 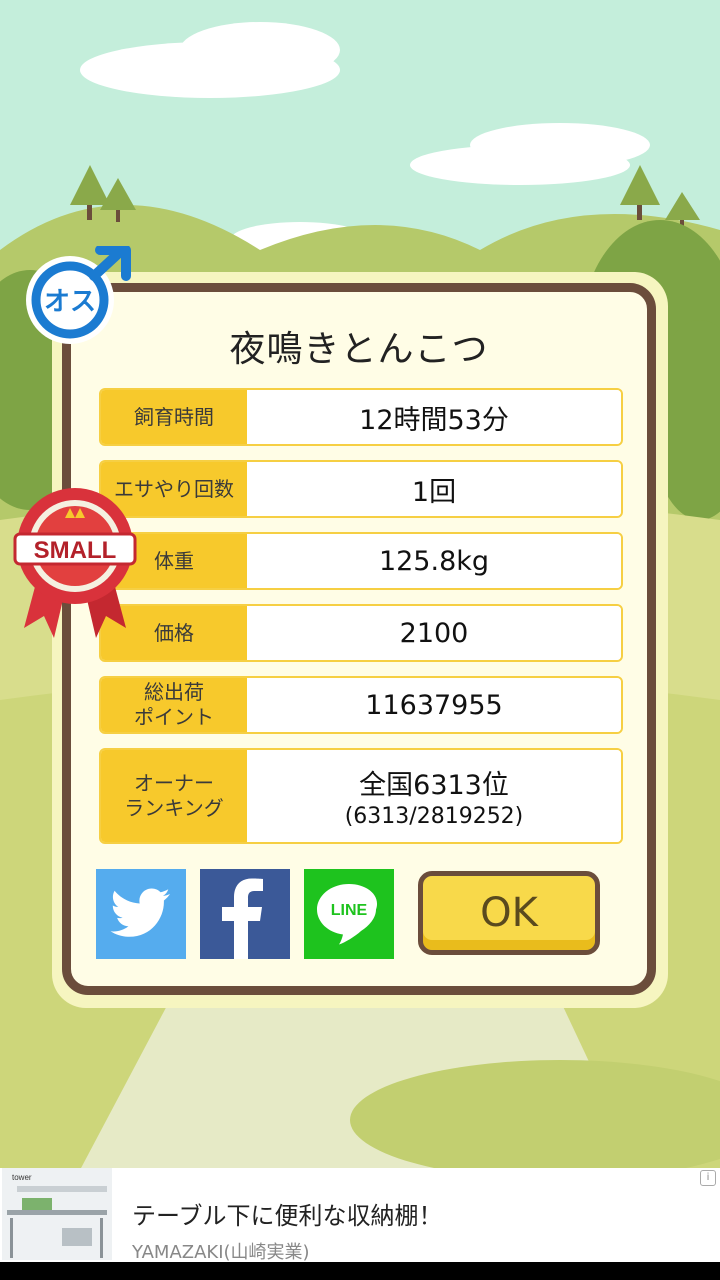 What do you see at coordinates (242, 918) in the screenshot?
I see `facebook-icon` at bounding box center [242, 918].